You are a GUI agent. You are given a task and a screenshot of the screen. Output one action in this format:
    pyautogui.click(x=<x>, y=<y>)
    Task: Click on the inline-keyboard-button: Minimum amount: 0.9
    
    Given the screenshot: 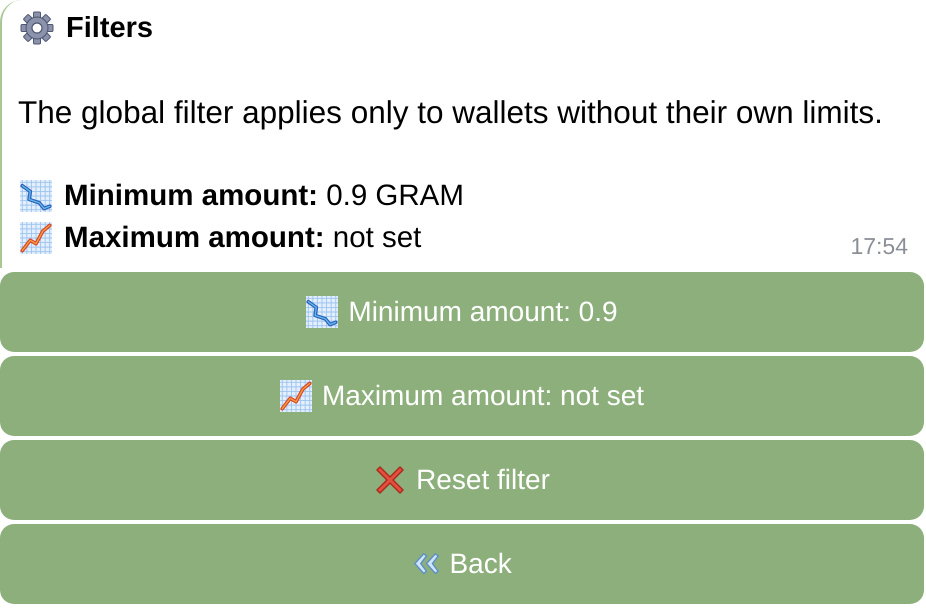 What is the action you would take?
    pyautogui.click(x=462, y=312)
    